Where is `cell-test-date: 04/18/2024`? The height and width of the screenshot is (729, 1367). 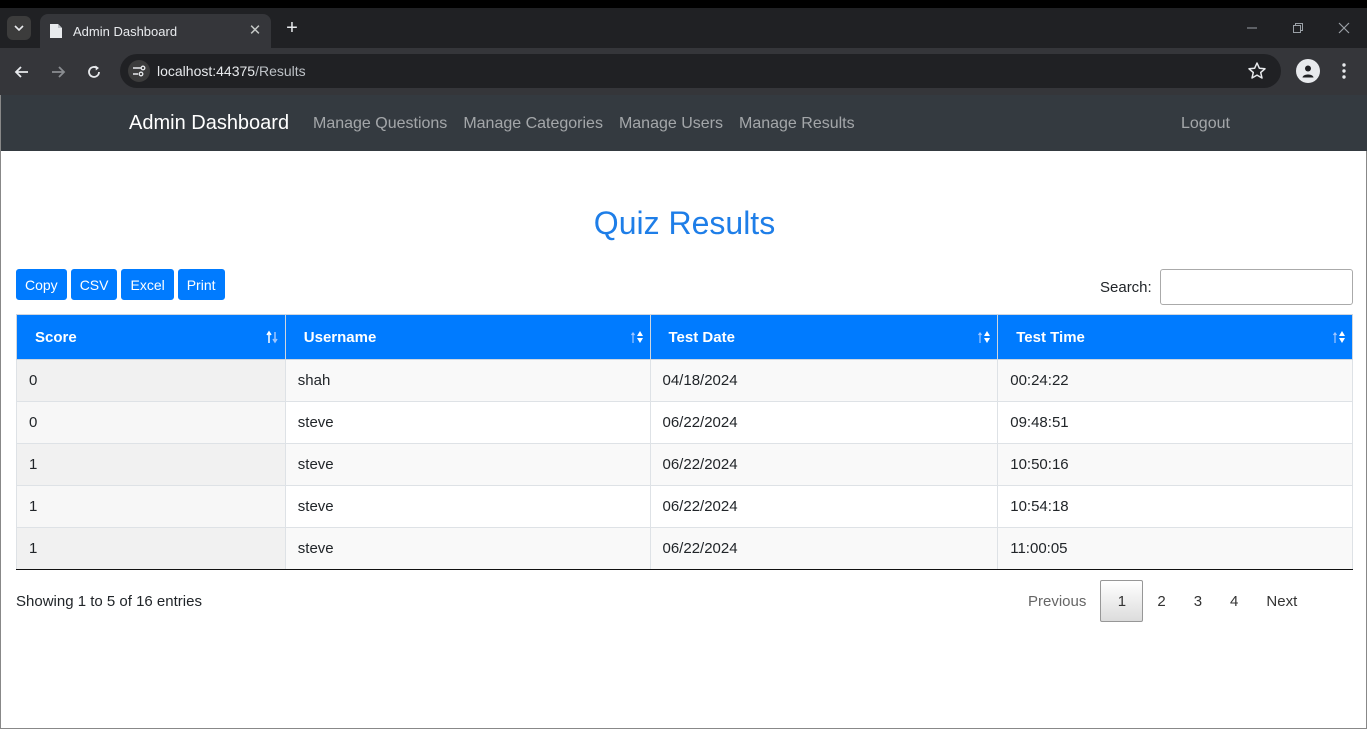
cell-test-date: 04/18/2024 is located at coordinates (824, 380).